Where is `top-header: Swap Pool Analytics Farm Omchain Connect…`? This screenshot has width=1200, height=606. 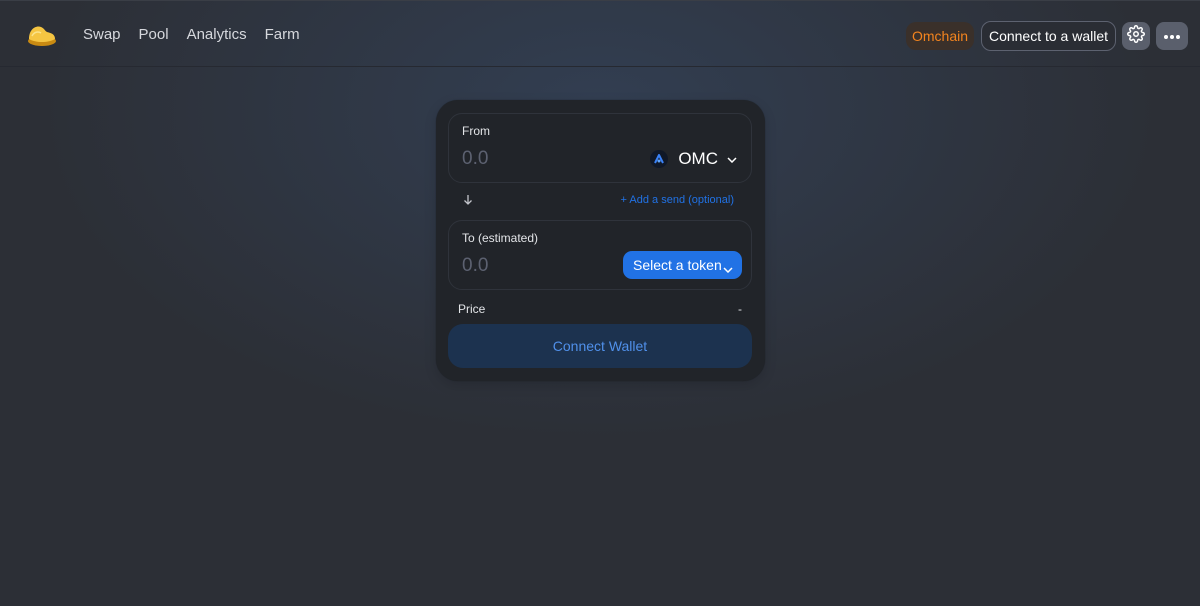
top-header: Swap Pool Analytics Farm Omchain Connect… is located at coordinates (600, 33).